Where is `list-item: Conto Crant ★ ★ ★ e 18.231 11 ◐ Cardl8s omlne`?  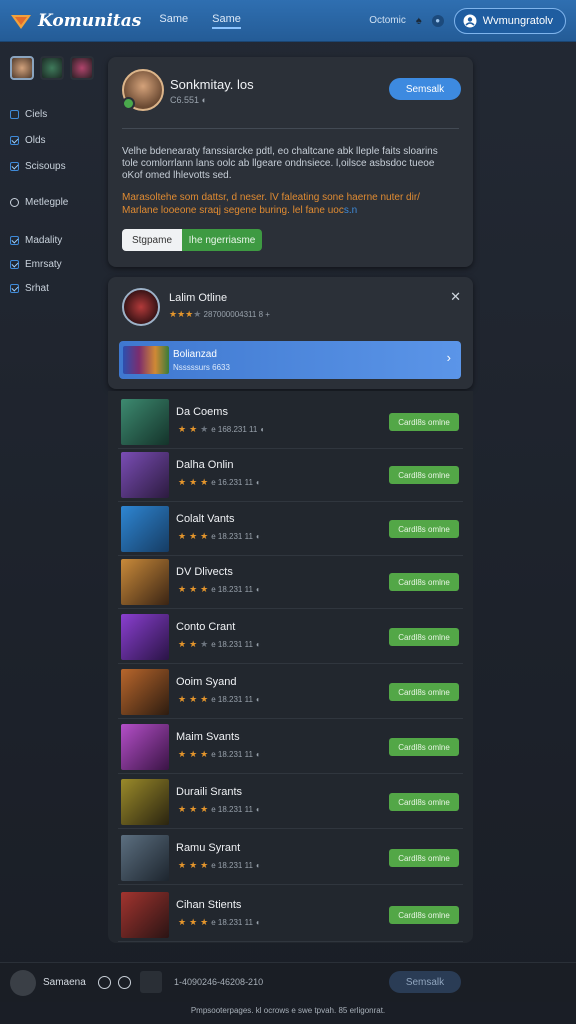 list-item: Conto Crant ★ ★ ★ e 18.231 11 ◐ Cardl8s omlne is located at coordinates (290, 637).